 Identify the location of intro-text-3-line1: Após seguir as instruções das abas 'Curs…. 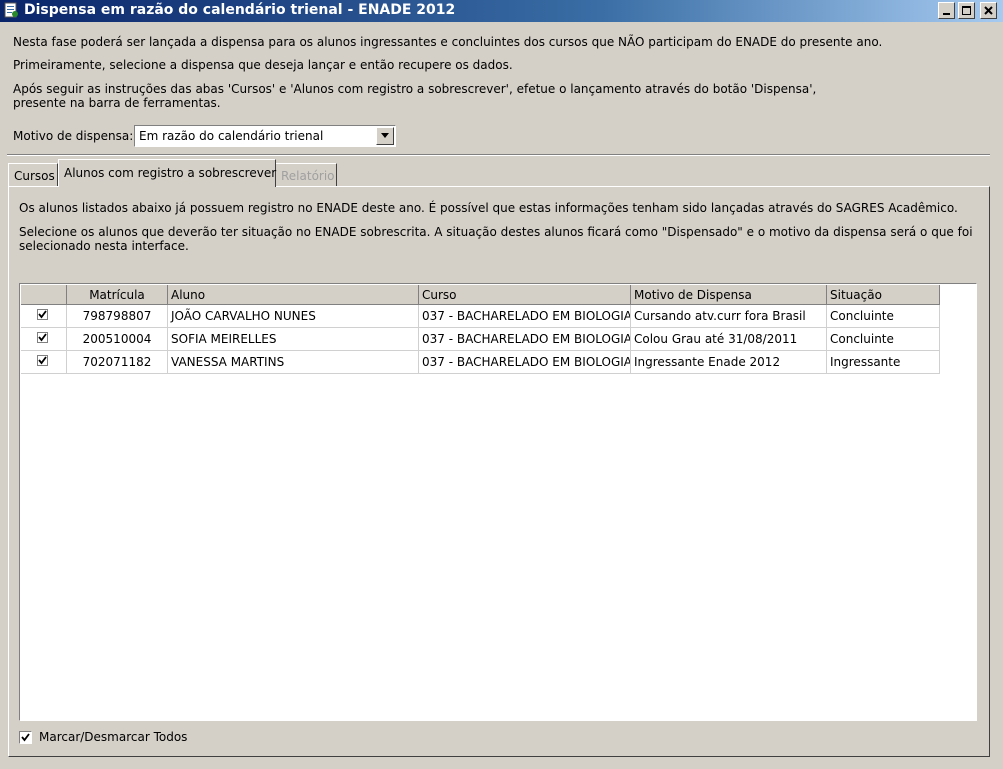
(415, 89).